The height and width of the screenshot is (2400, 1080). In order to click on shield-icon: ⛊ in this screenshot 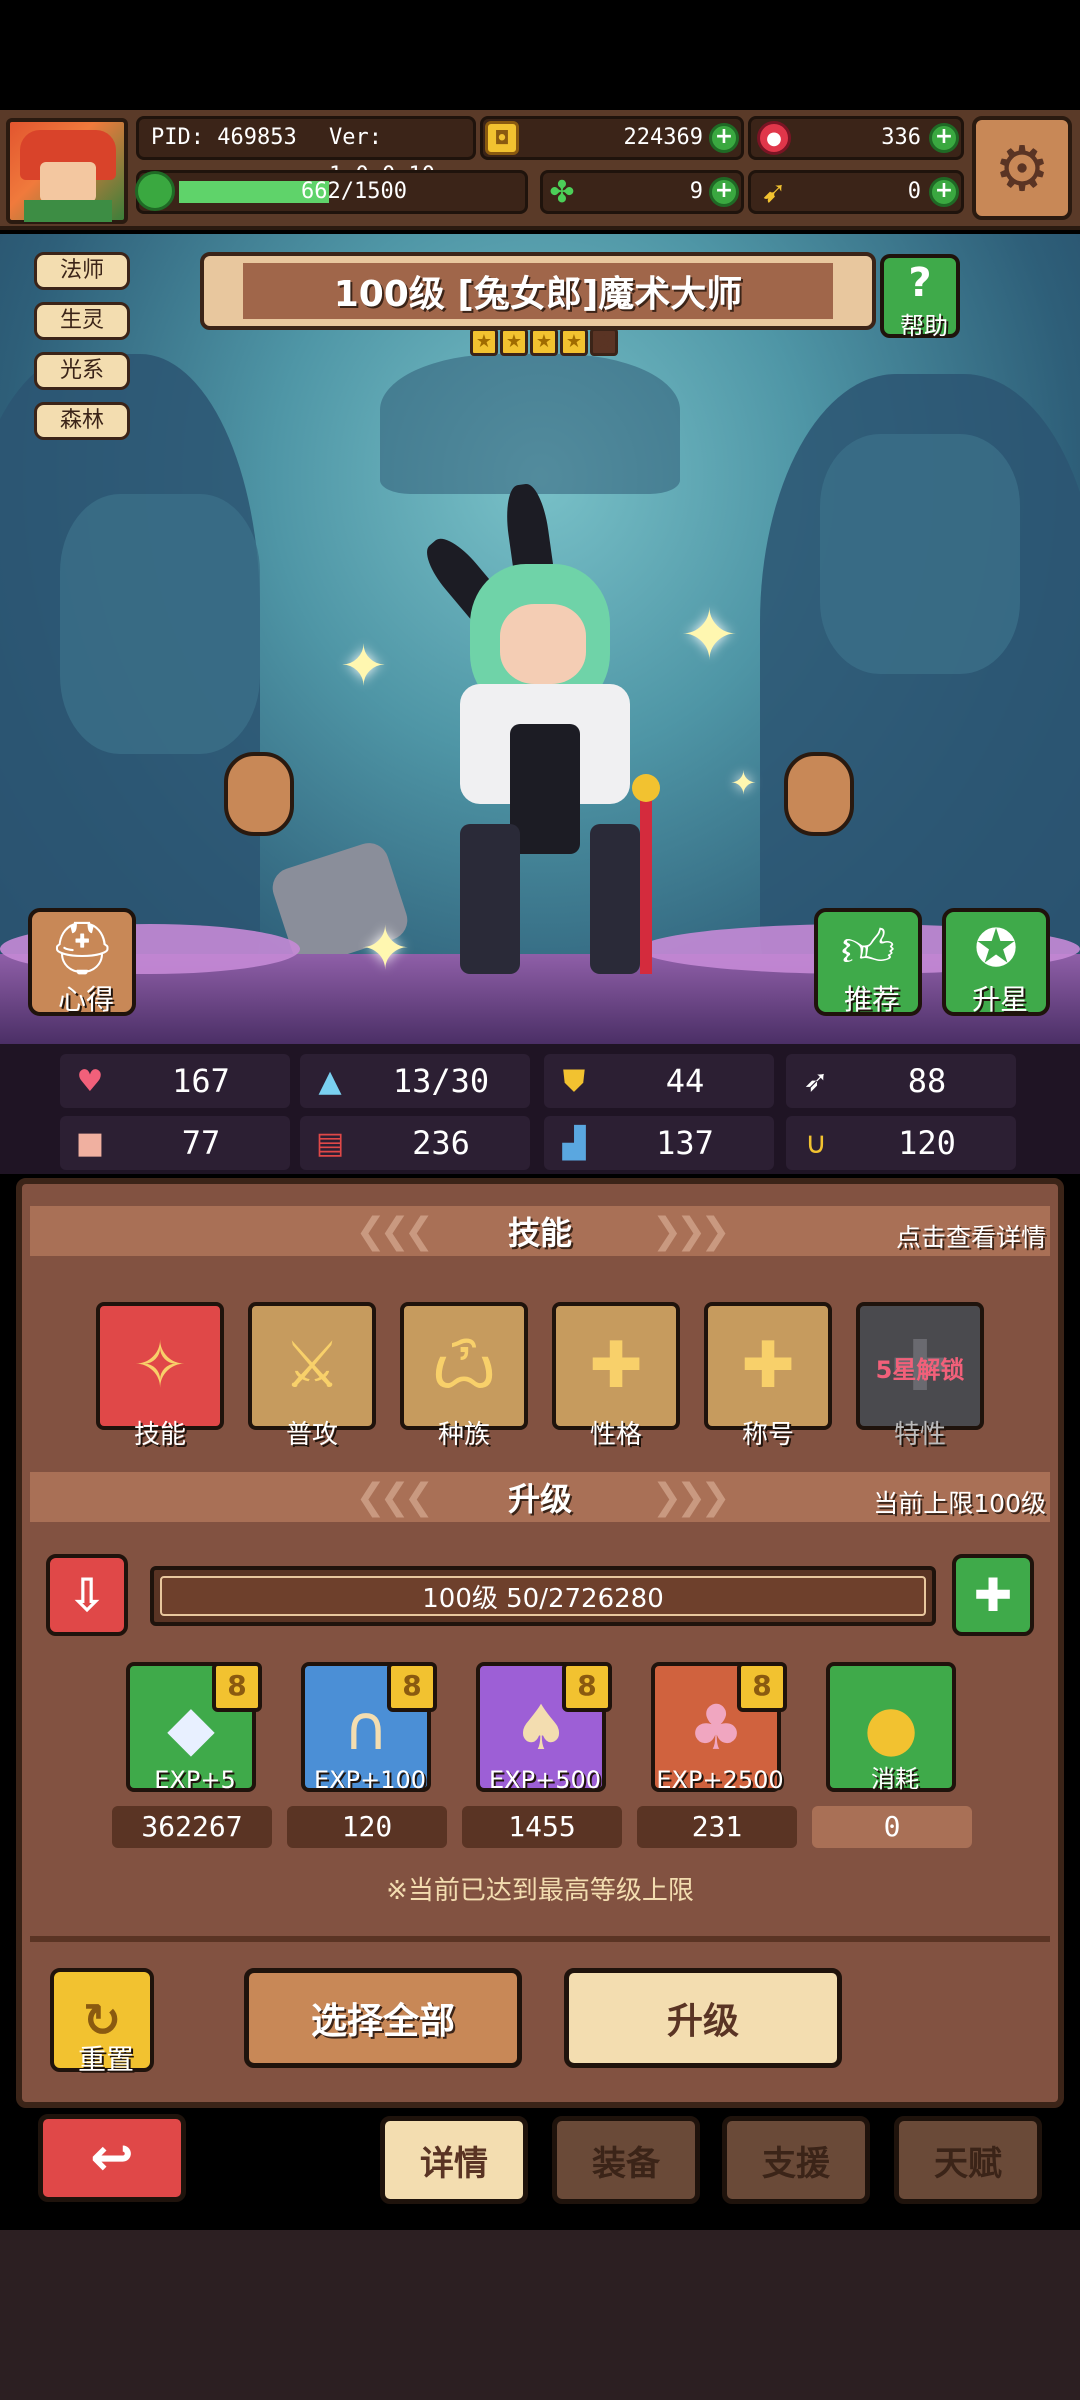, I will do `click(574, 1081)`.